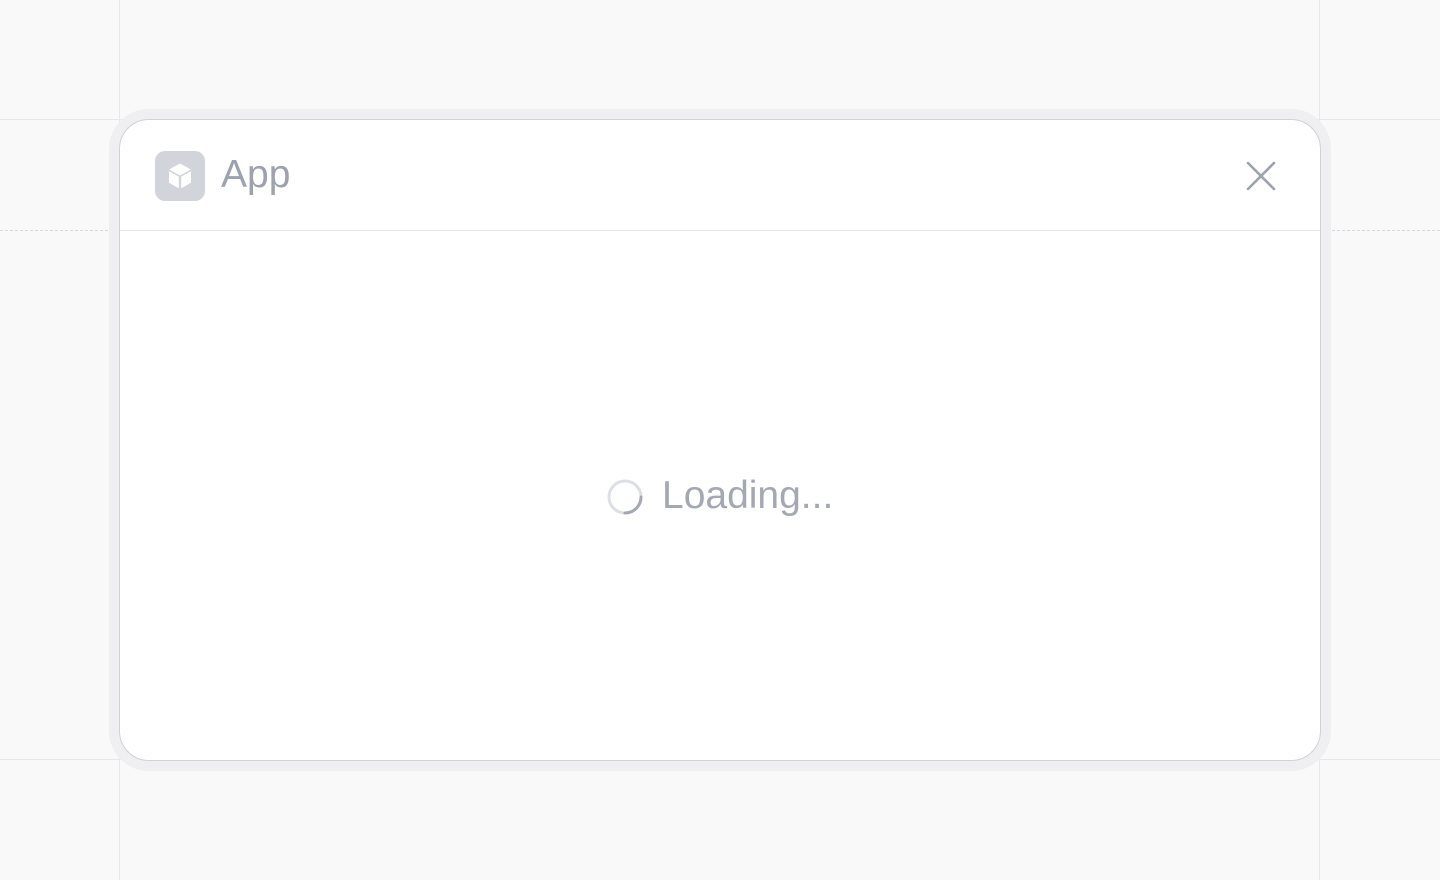 The width and height of the screenshot is (1440, 880). Describe the element at coordinates (180, 176) in the screenshot. I see `cube-icon` at that location.